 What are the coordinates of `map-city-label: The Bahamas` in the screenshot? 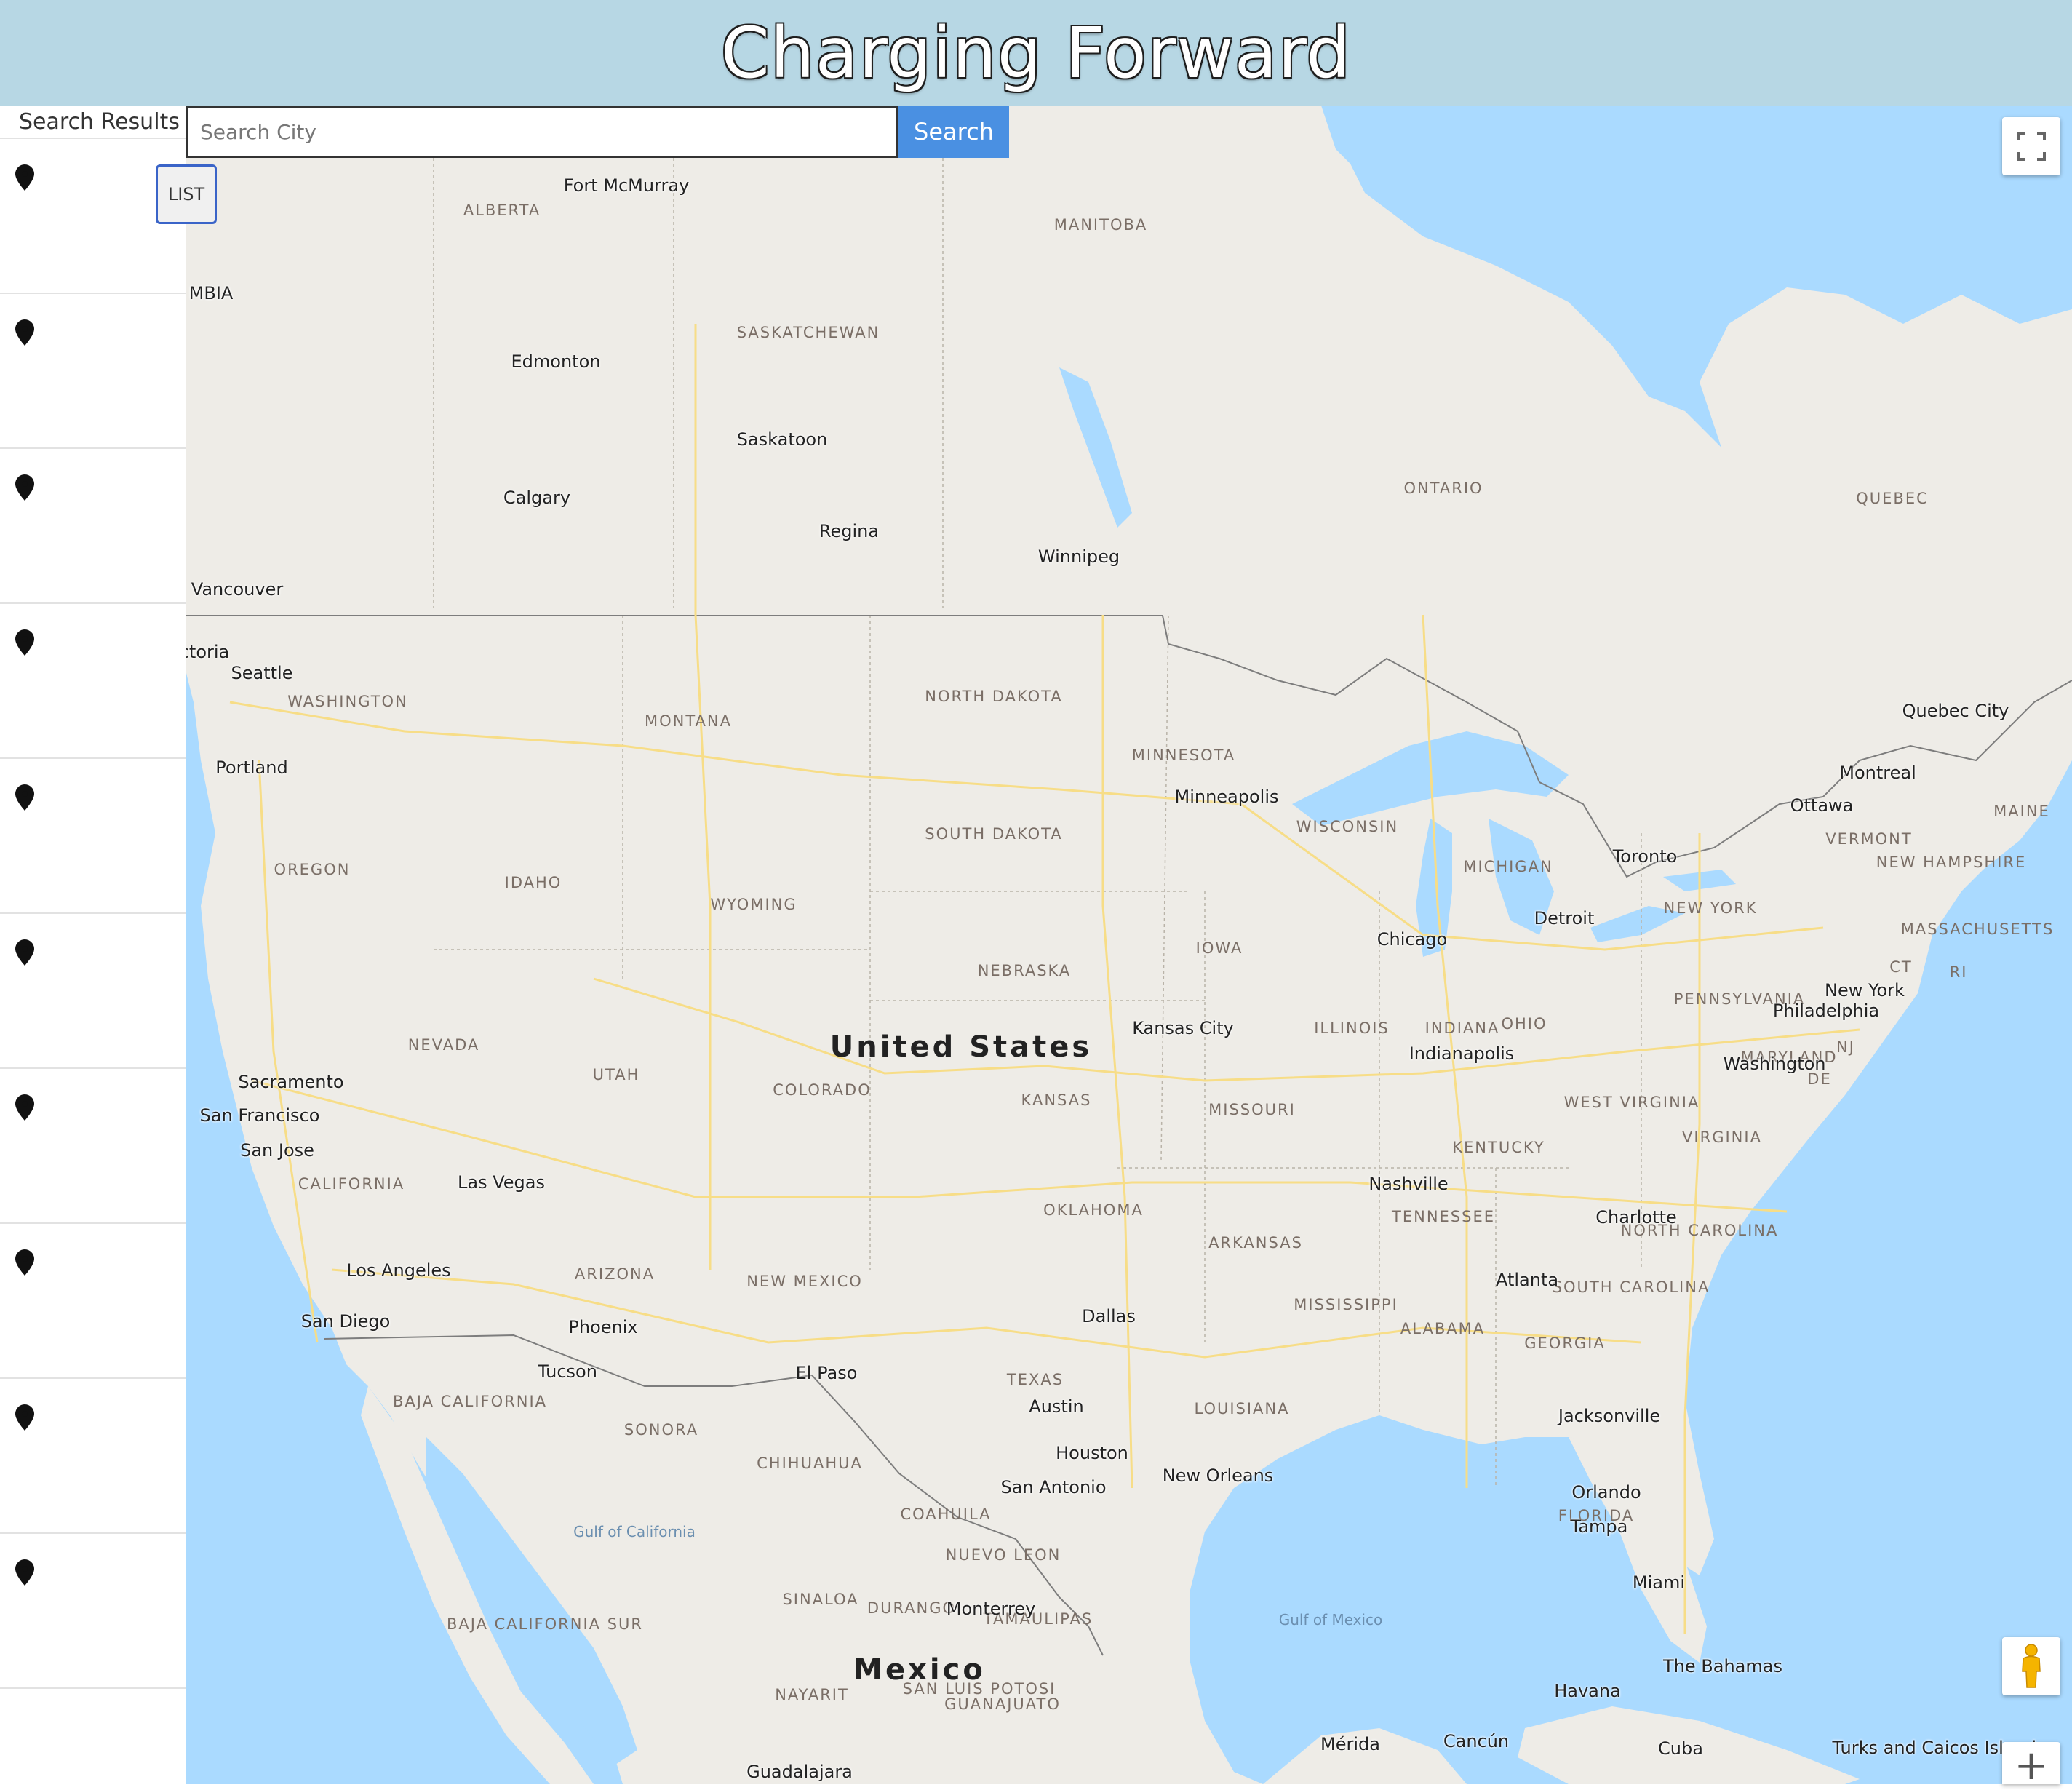 It's located at (1722, 1666).